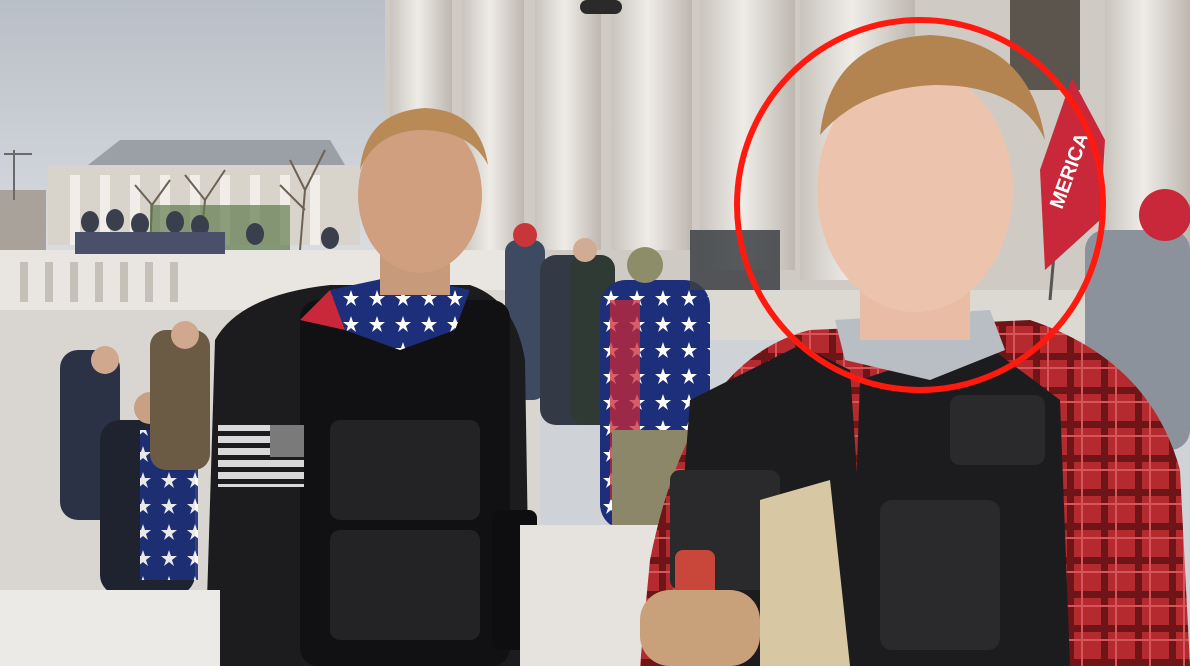  Describe the element at coordinates (261, 456) in the screenshot. I see `us-flag-patch-icon` at that location.